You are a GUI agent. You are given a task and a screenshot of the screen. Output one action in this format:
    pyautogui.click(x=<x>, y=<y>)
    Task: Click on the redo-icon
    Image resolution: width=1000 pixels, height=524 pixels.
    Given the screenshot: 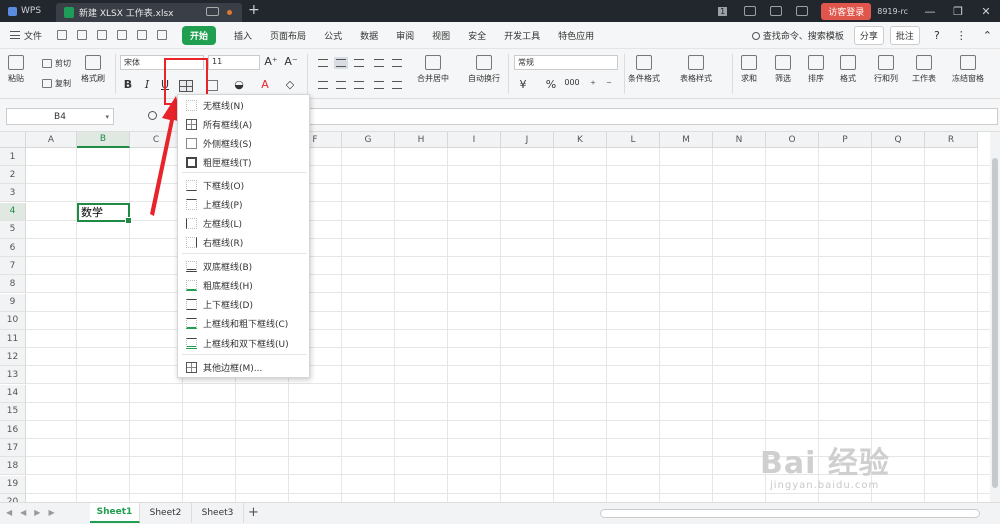 What is the action you would take?
    pyautogui.click(x=162, y=35)
    